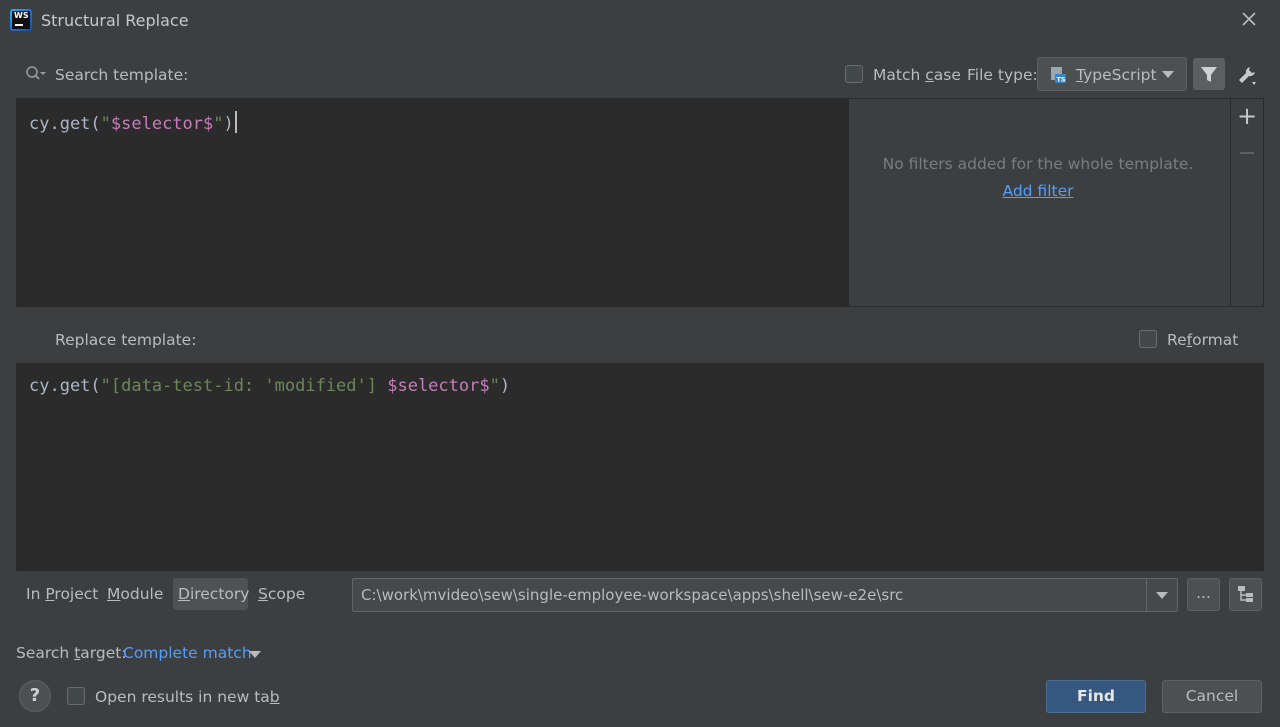 This screenshot has width=1280, height=727. Describe the element at coordinates (71, 653) in the screenshot. I see `search-target-label: Search target:` at that location.